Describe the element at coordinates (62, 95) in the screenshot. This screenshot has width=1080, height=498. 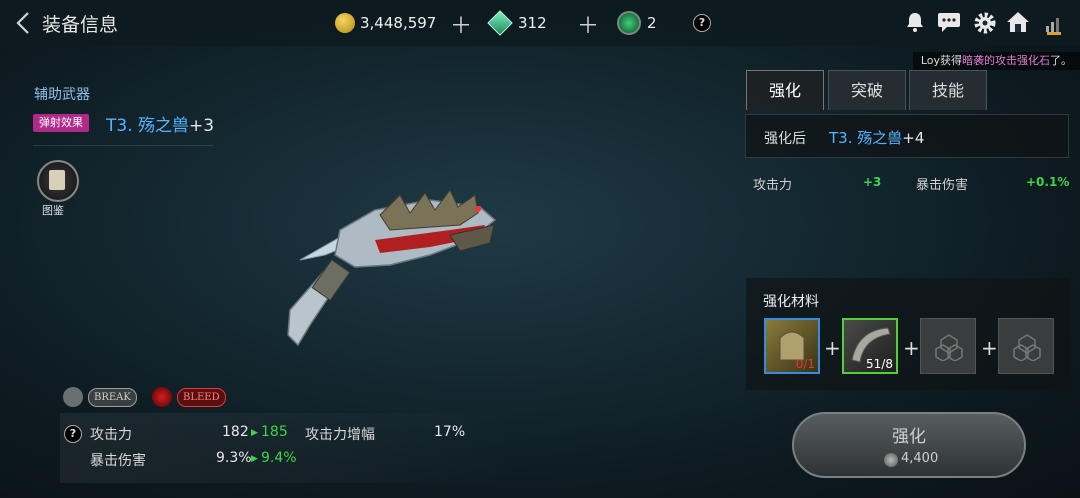
I see `item-category: 辅助武器` at that location.